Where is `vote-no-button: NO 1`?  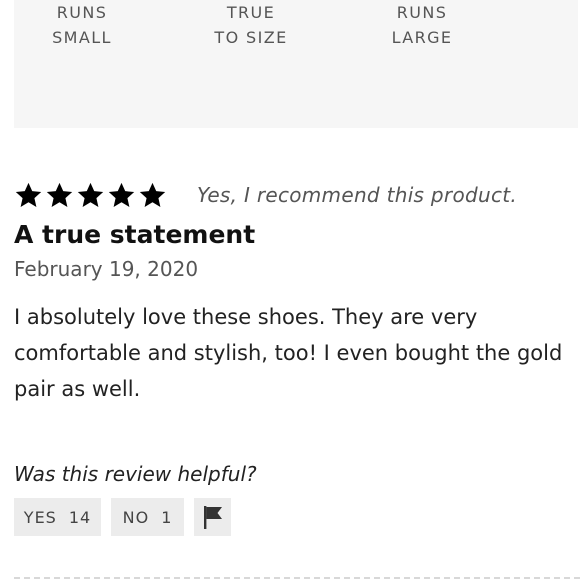
vote-no-button: NO 1 is located at coordinates (147, 517).